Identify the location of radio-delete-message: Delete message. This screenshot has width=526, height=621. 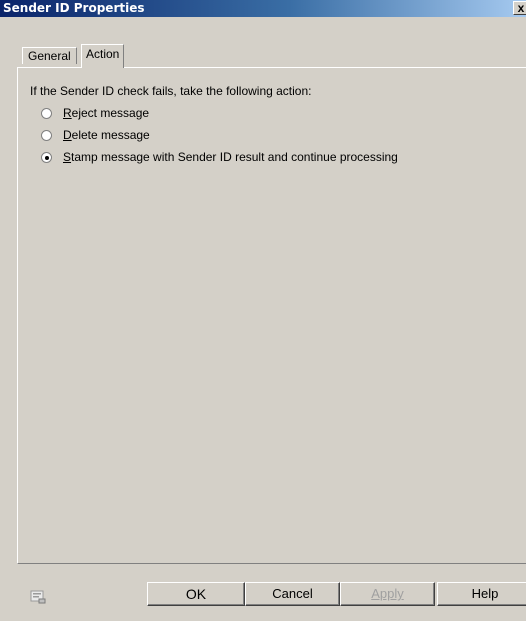
(173, 136).